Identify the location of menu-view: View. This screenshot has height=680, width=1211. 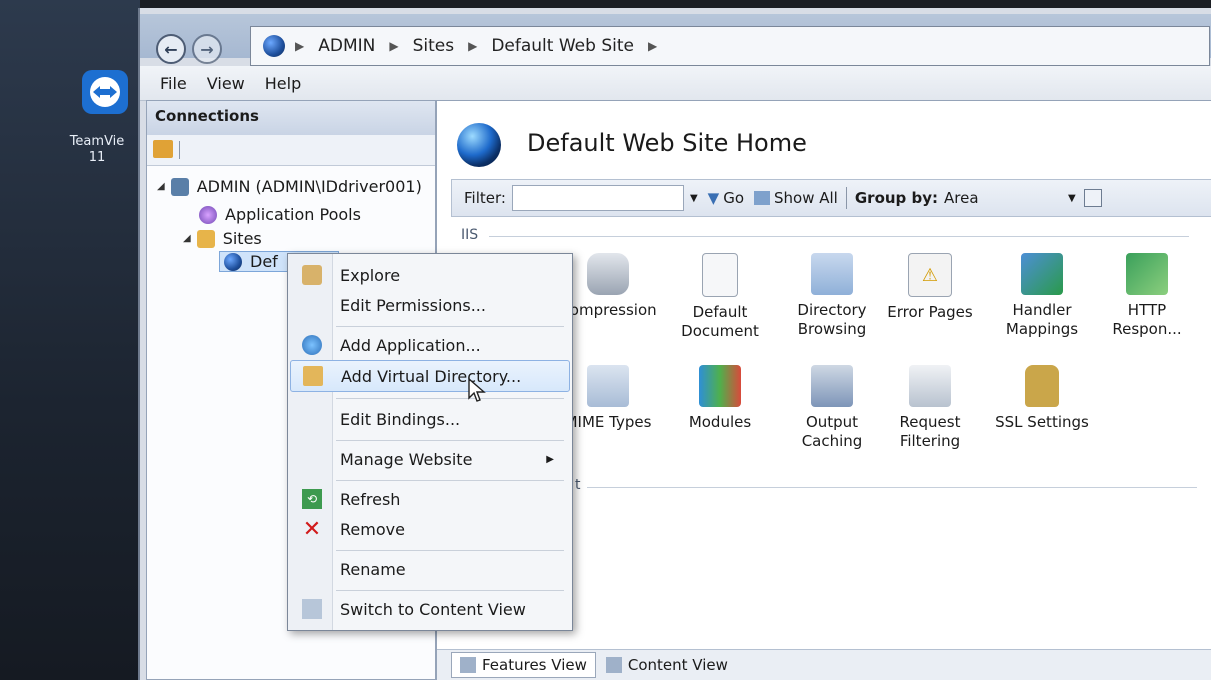
(226, 83).